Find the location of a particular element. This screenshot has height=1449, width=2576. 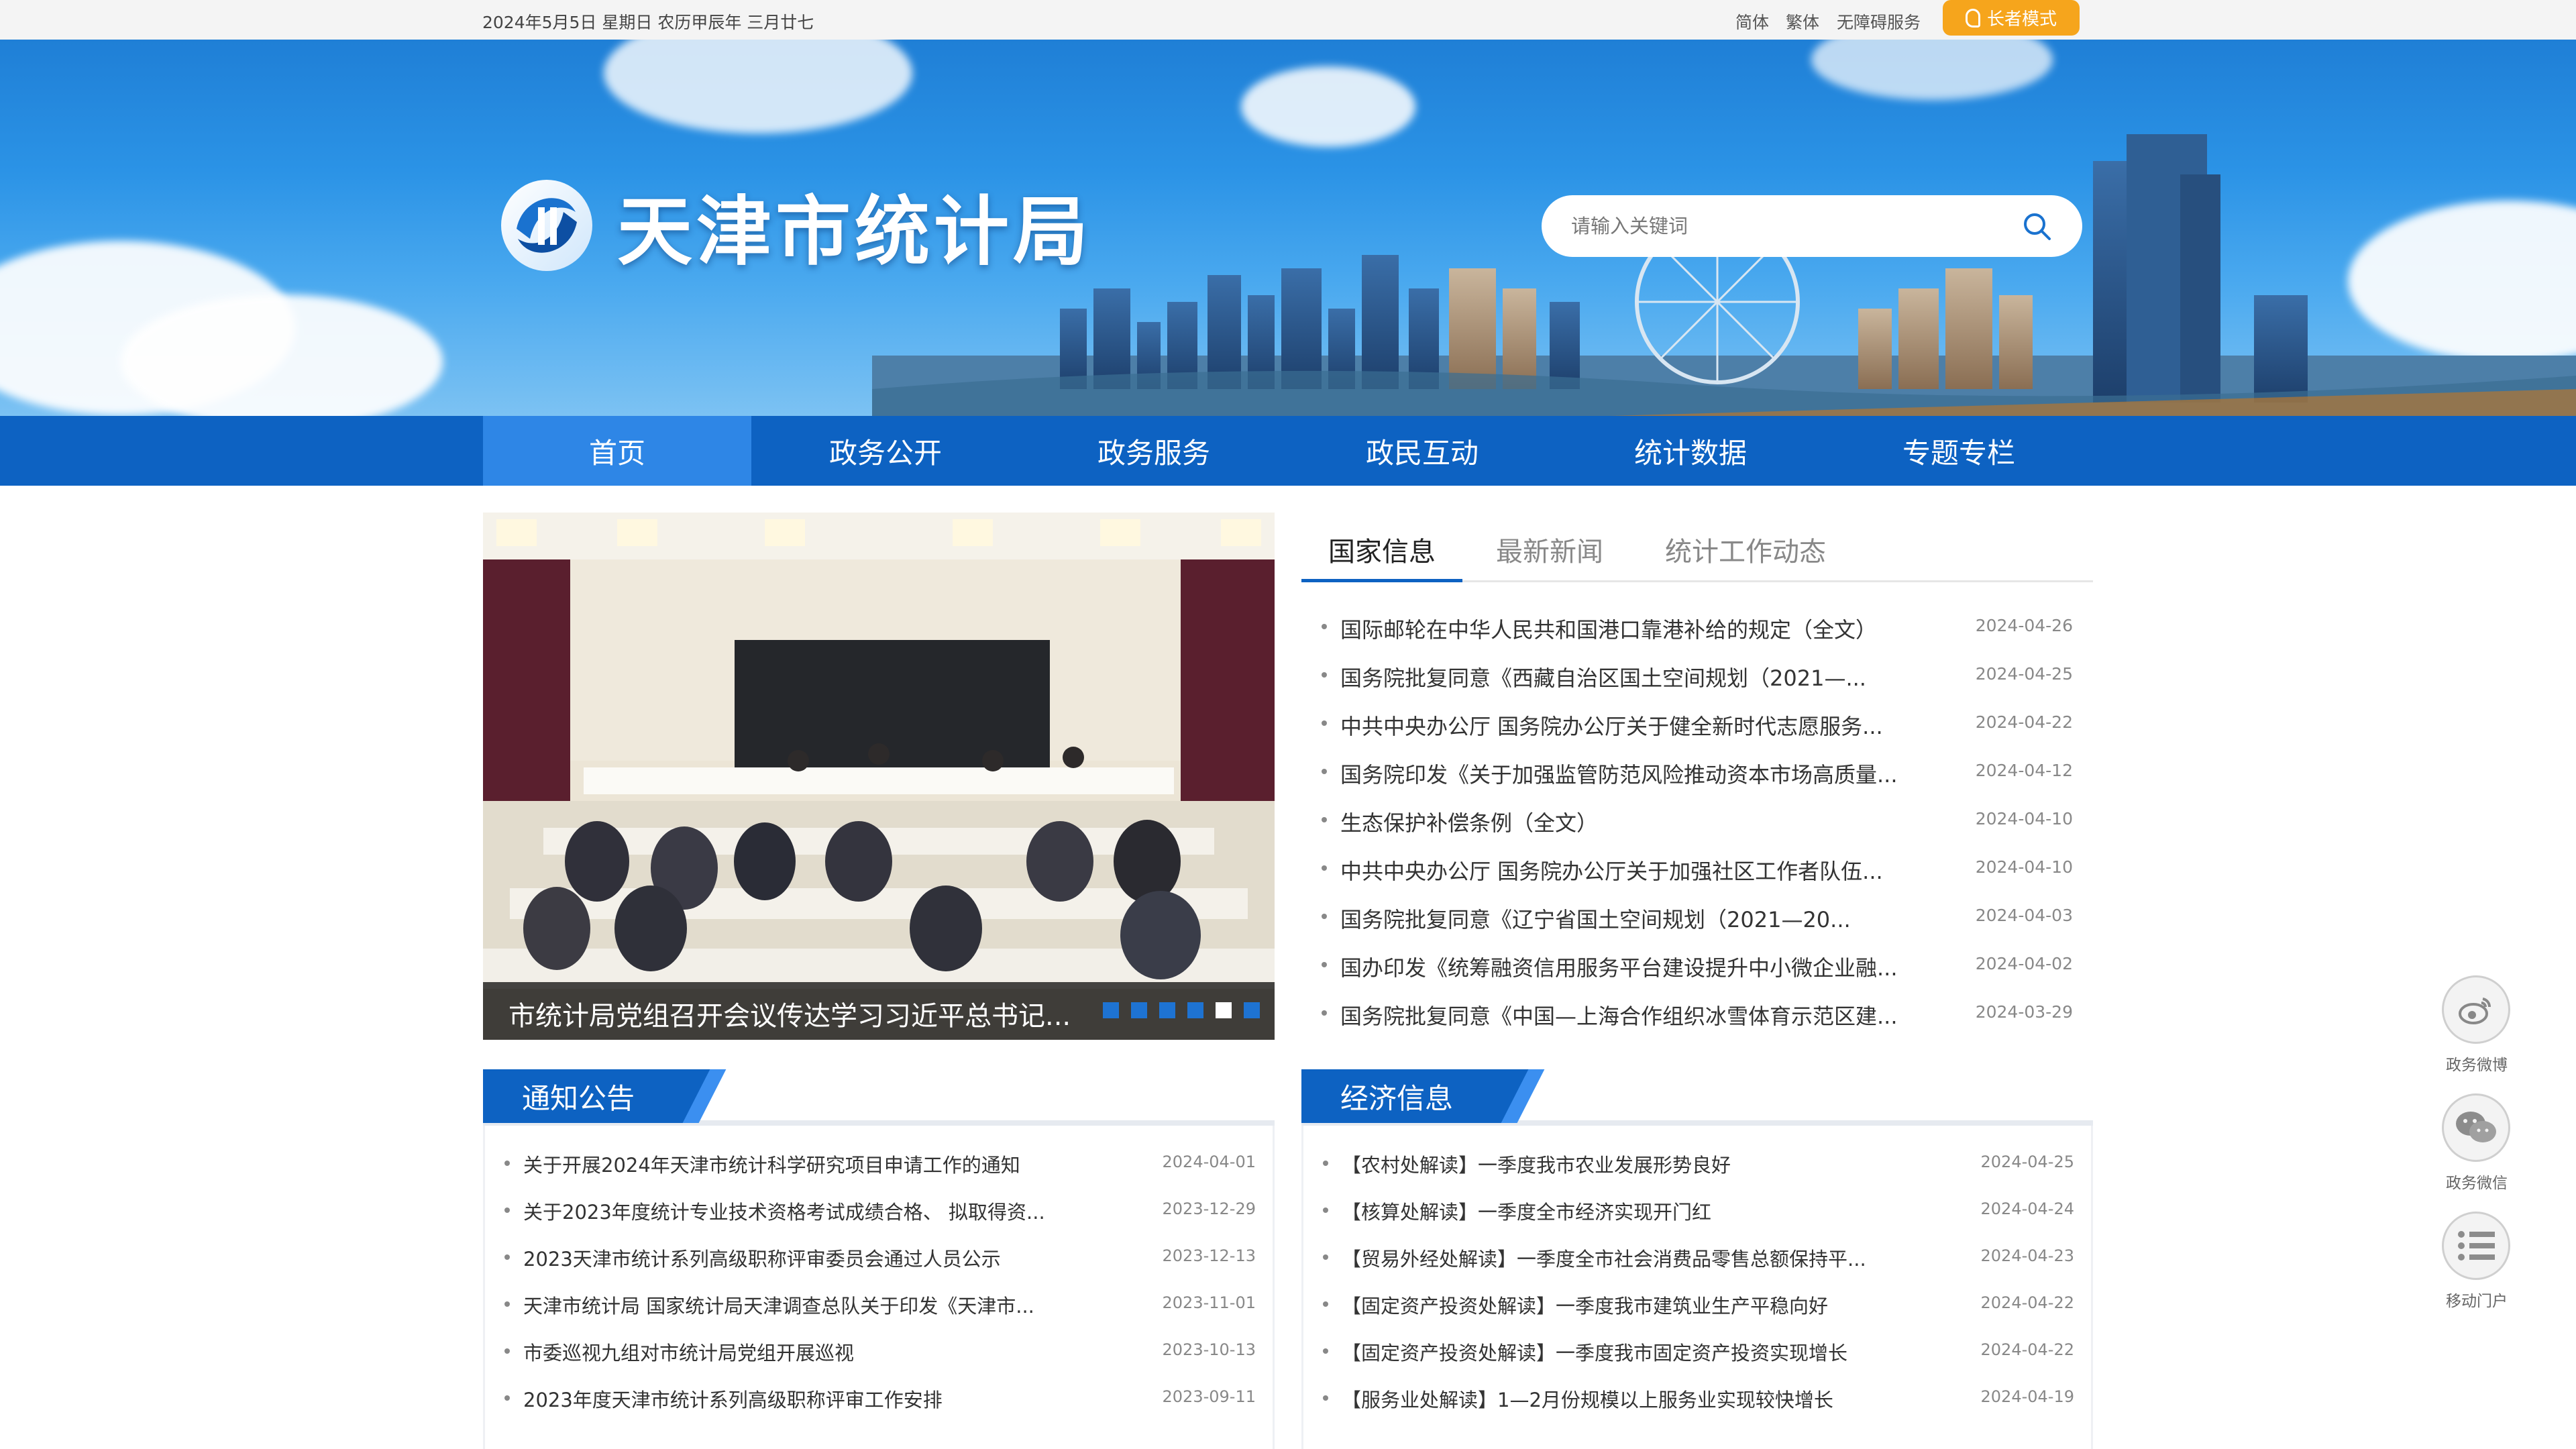

nav-item-interaction: 政民互动 is located at coordinates (1422, 451).